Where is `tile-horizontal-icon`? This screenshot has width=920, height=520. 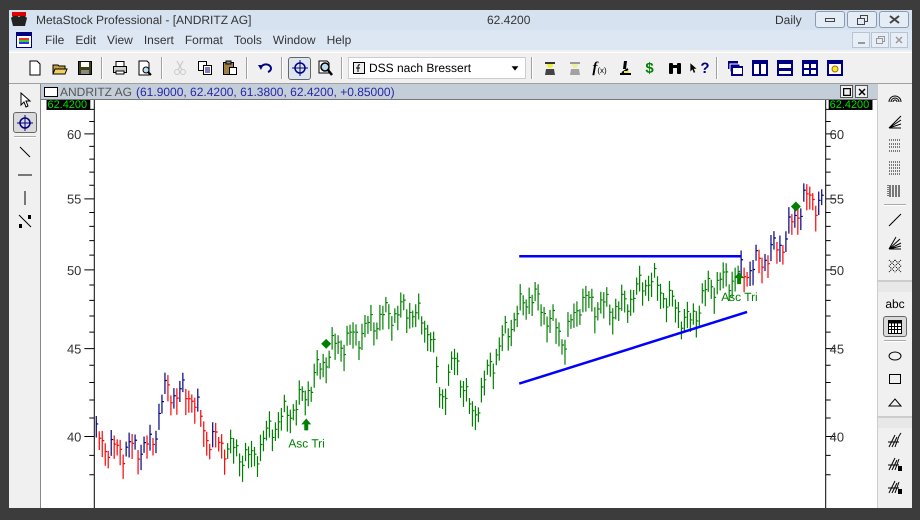
tile-horizontal-icon is located at coordinates (784, 68).